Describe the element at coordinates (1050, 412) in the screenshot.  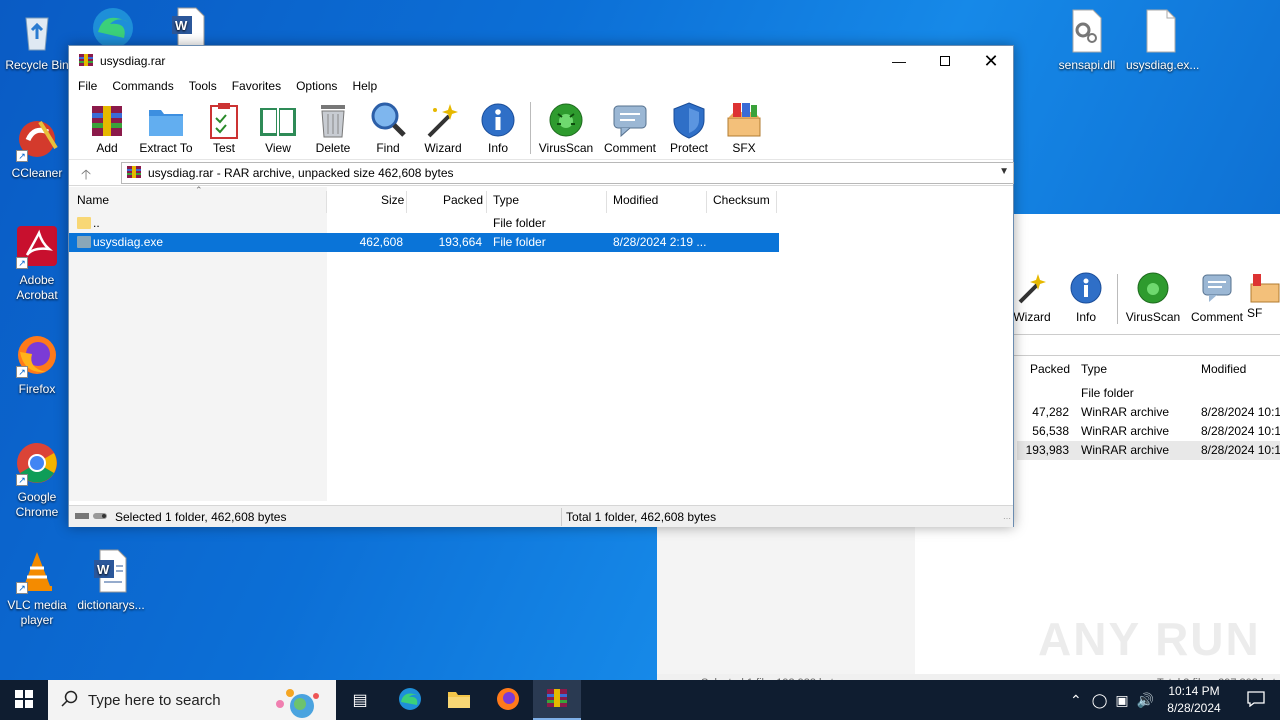
I see `bg-cell-packed: 47,282` at that location.